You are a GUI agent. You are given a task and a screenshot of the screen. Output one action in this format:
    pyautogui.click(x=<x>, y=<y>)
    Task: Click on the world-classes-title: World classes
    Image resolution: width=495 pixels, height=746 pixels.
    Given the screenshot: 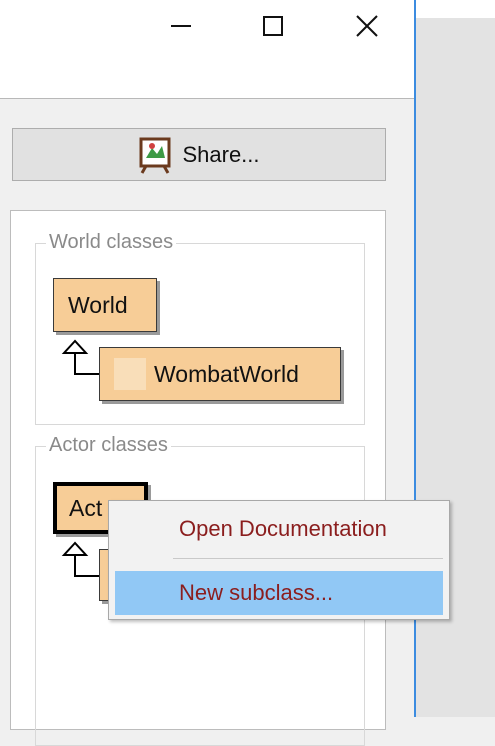 What is the action you would take?
    pyautogui.click(x=111, y=242)
    